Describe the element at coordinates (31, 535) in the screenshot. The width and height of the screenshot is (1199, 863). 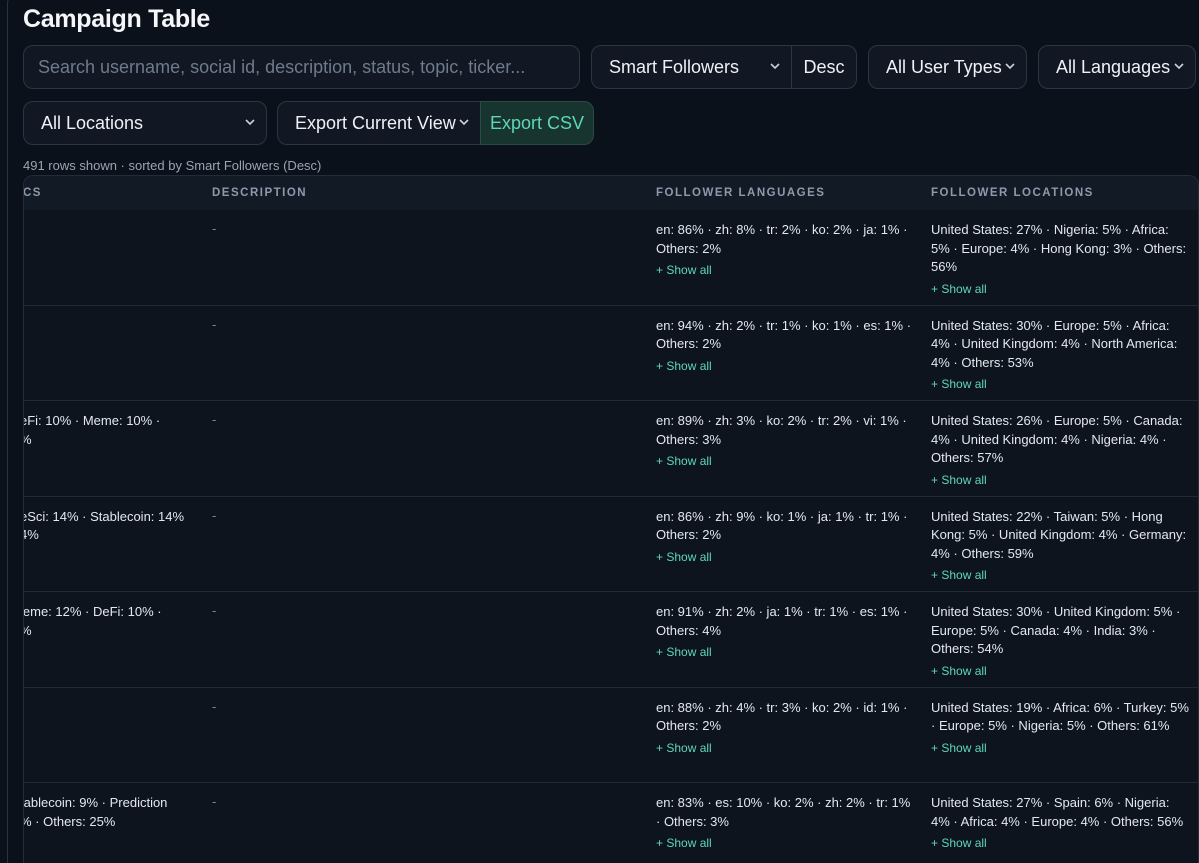
I see `topics-line: 4%` at that location.